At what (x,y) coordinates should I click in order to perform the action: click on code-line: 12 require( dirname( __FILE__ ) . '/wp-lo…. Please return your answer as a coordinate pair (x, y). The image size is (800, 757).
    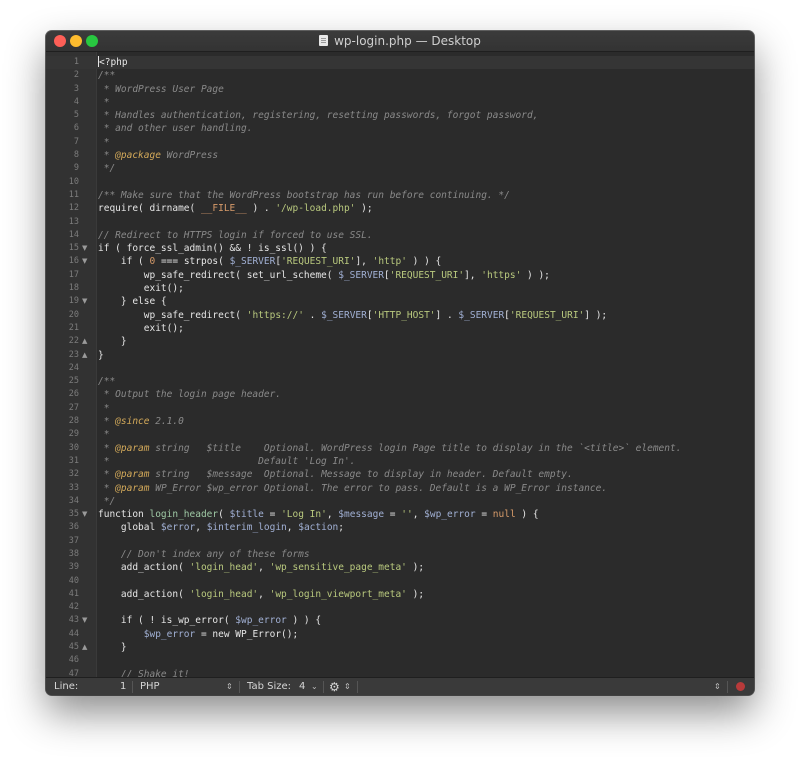
    Looking at the image, I should click on (400, 208).